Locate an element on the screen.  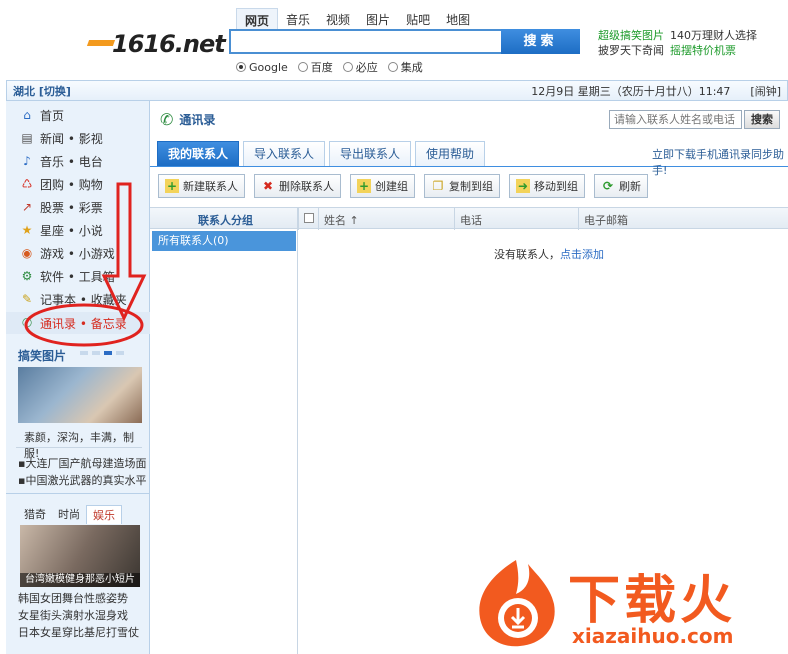
site-logo: 1616.net is located at coordinates (156, 47).